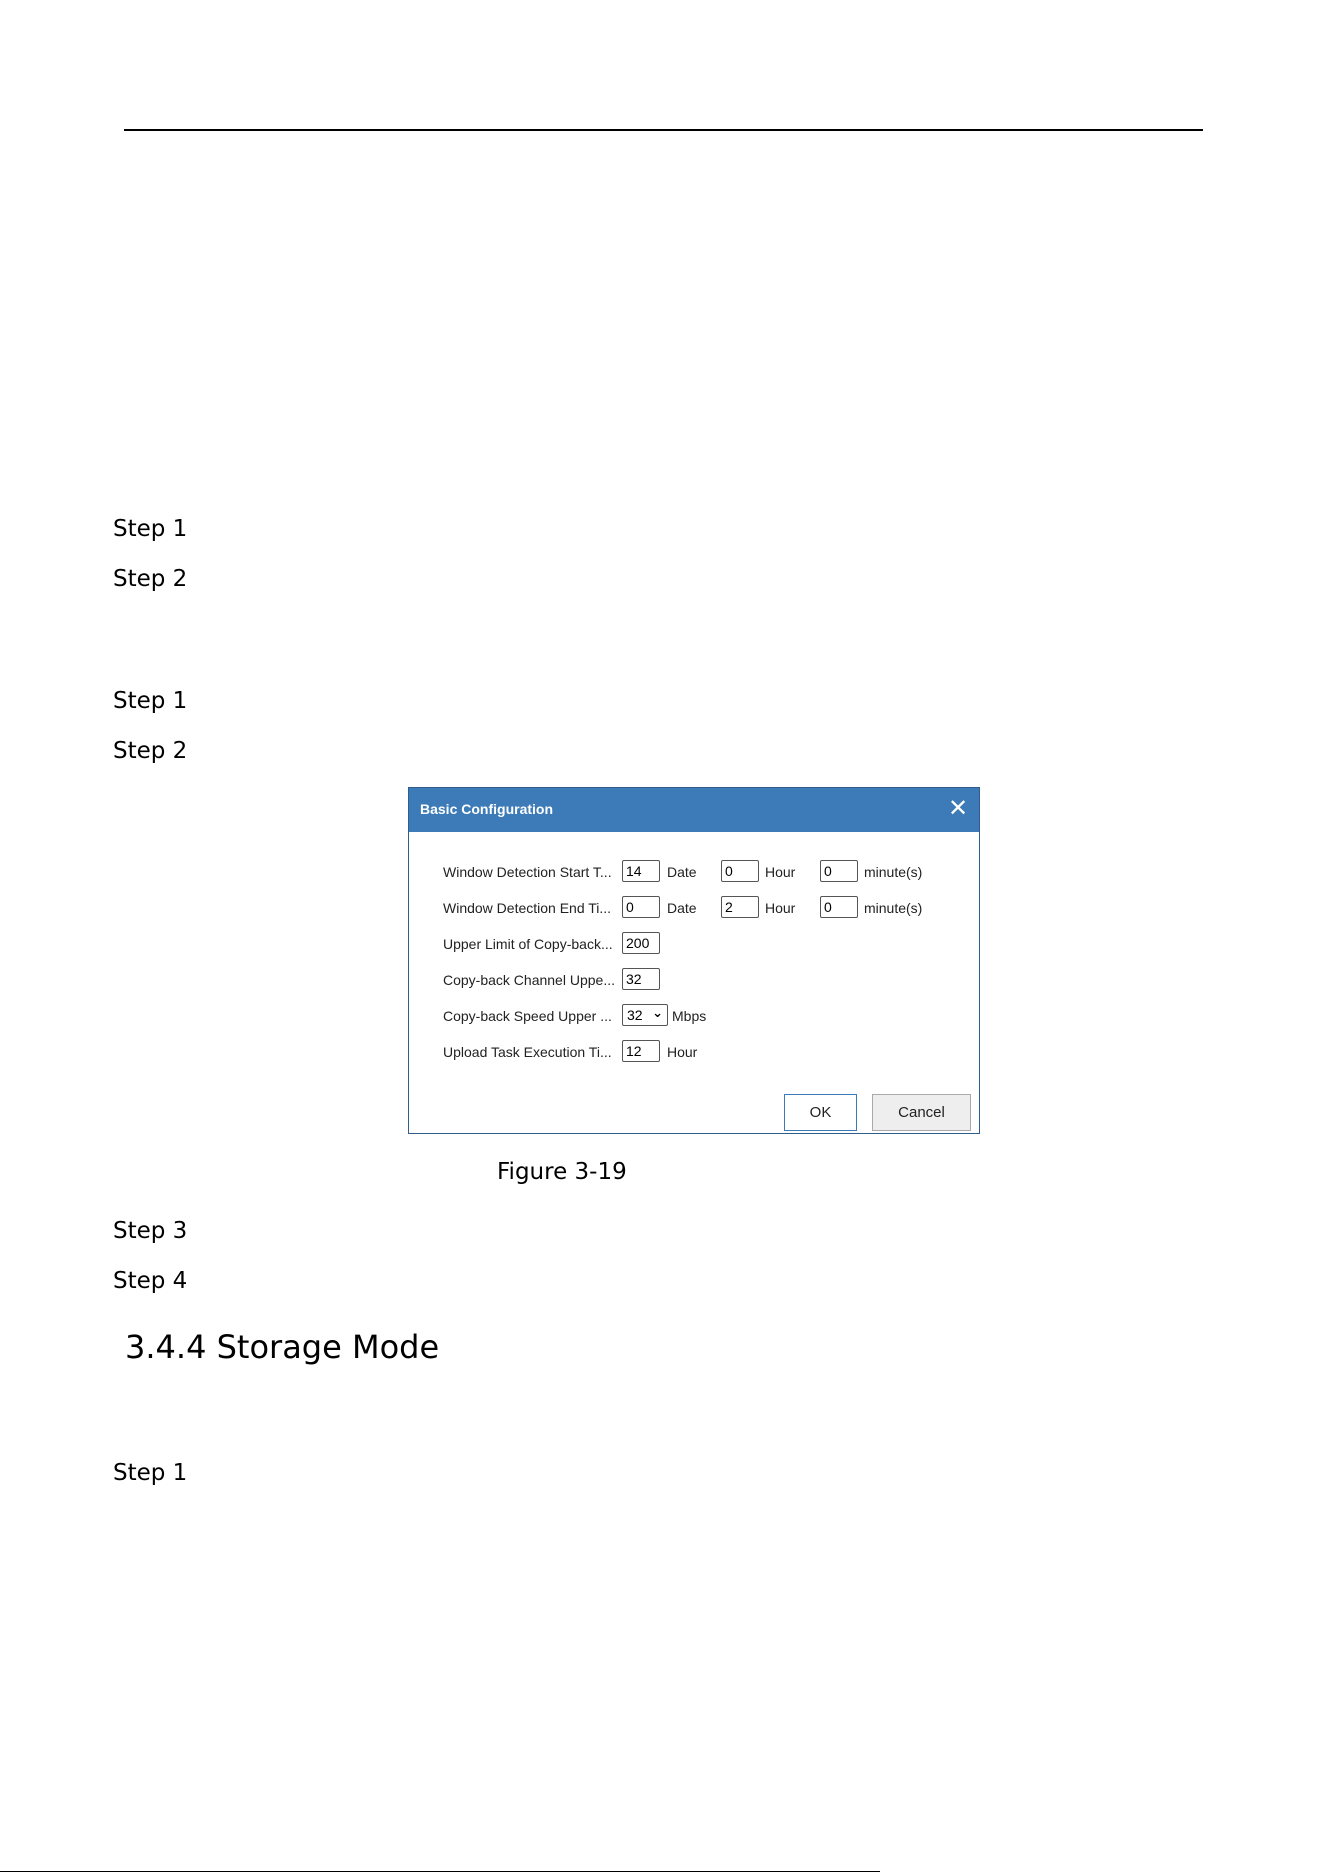 Image resolution: width=1324 pixels, height=1872 pixels. I want to click on copy-back-channel-input, so click(641, 979).